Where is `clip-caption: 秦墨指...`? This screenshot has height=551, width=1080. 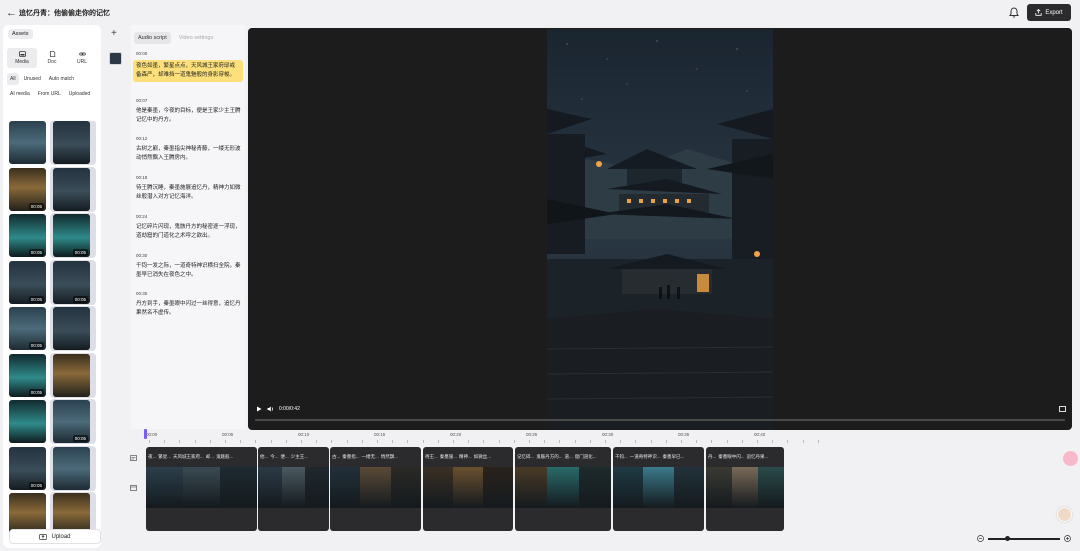
clip-caption: 秦墨指... is located at coordinates (350, 457).